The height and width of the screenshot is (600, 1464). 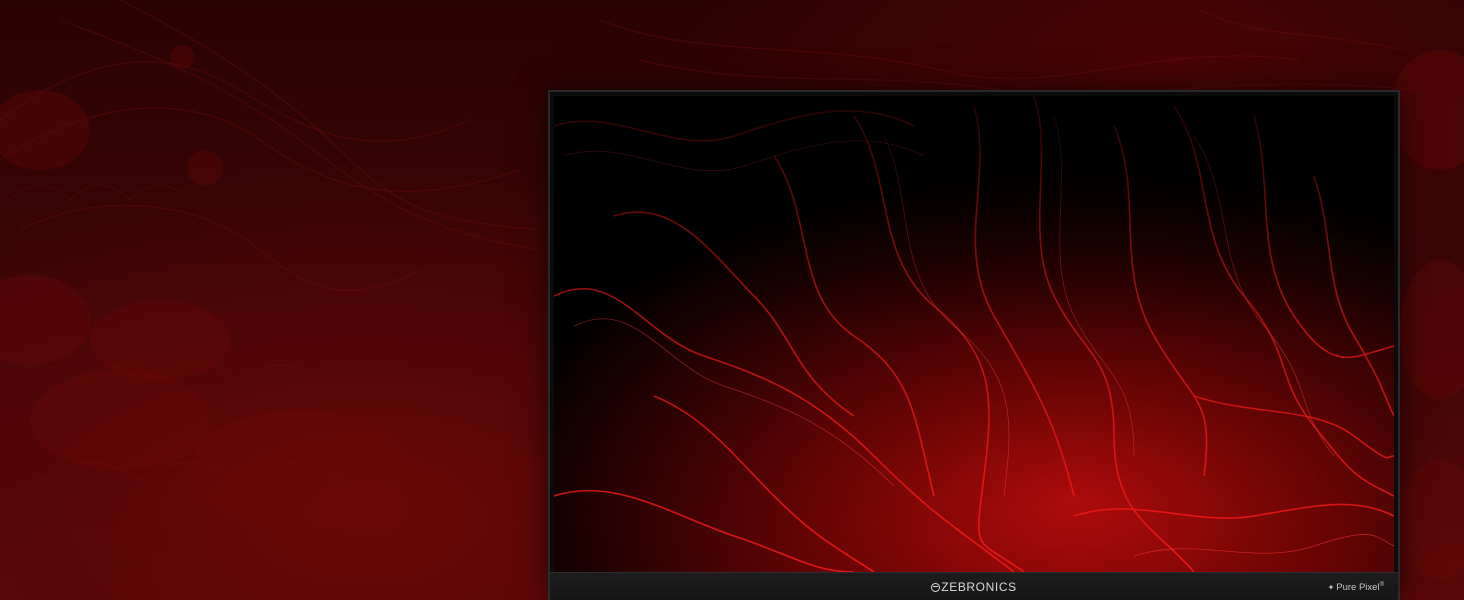 I want to click on pure-pixel-badge: ✦ Pure Pixel®, so click(x=1356, y=587).